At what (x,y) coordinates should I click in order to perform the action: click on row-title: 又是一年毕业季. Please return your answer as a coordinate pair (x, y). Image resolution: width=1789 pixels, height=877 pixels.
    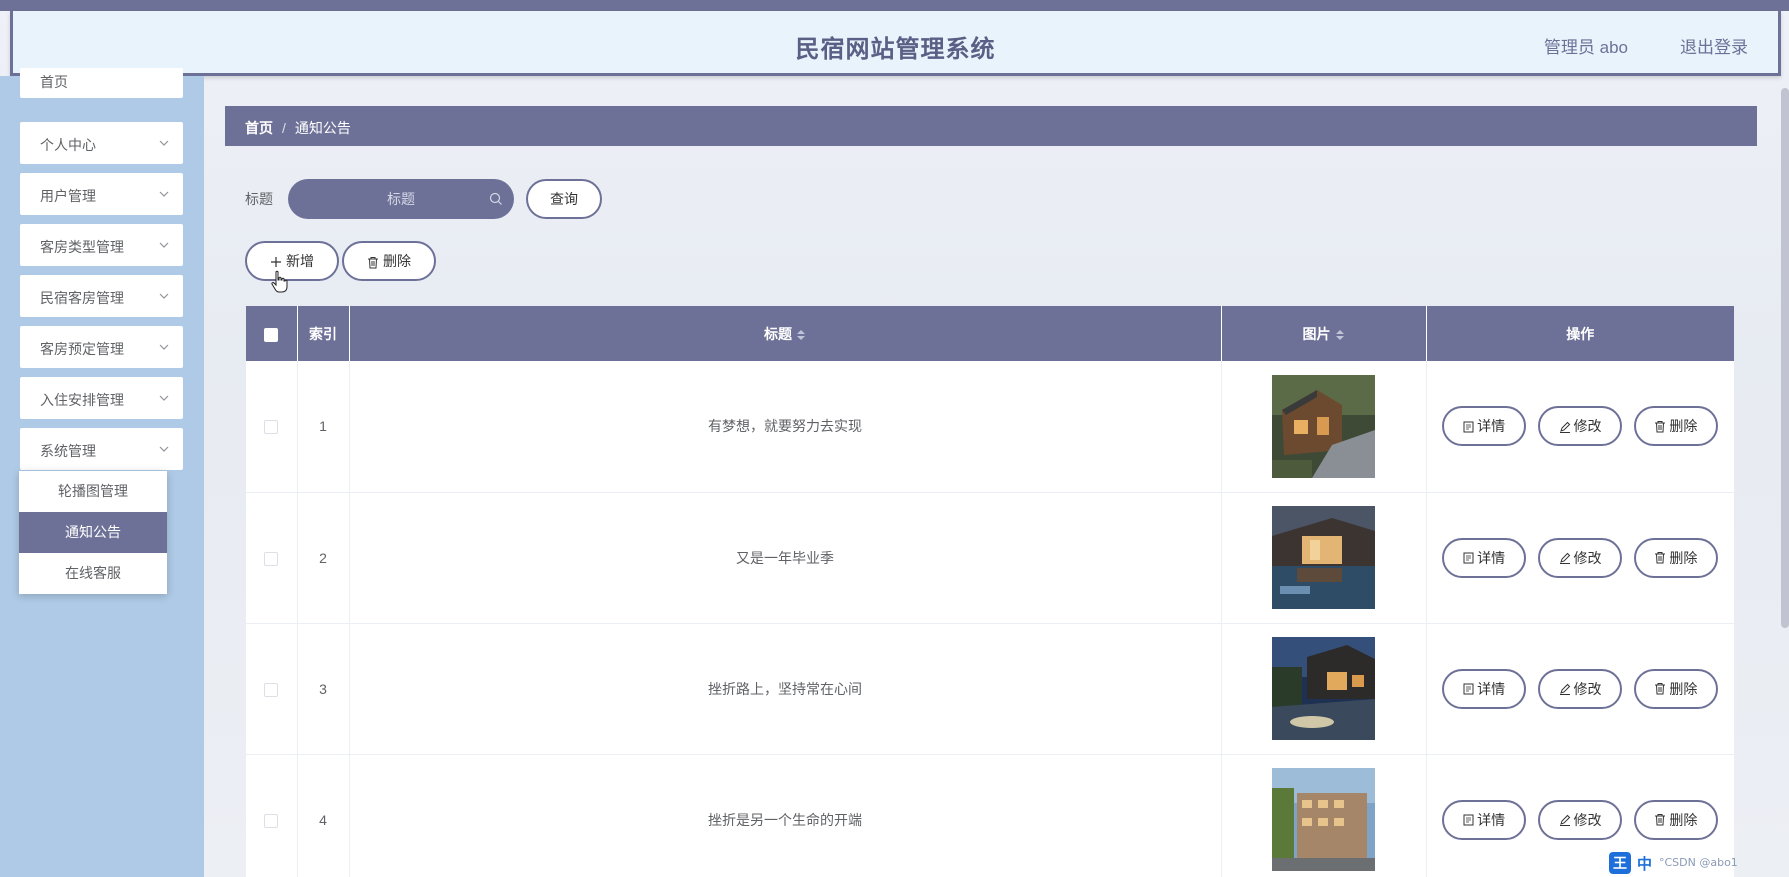
    Looking at the image, I should click on (785, 558).